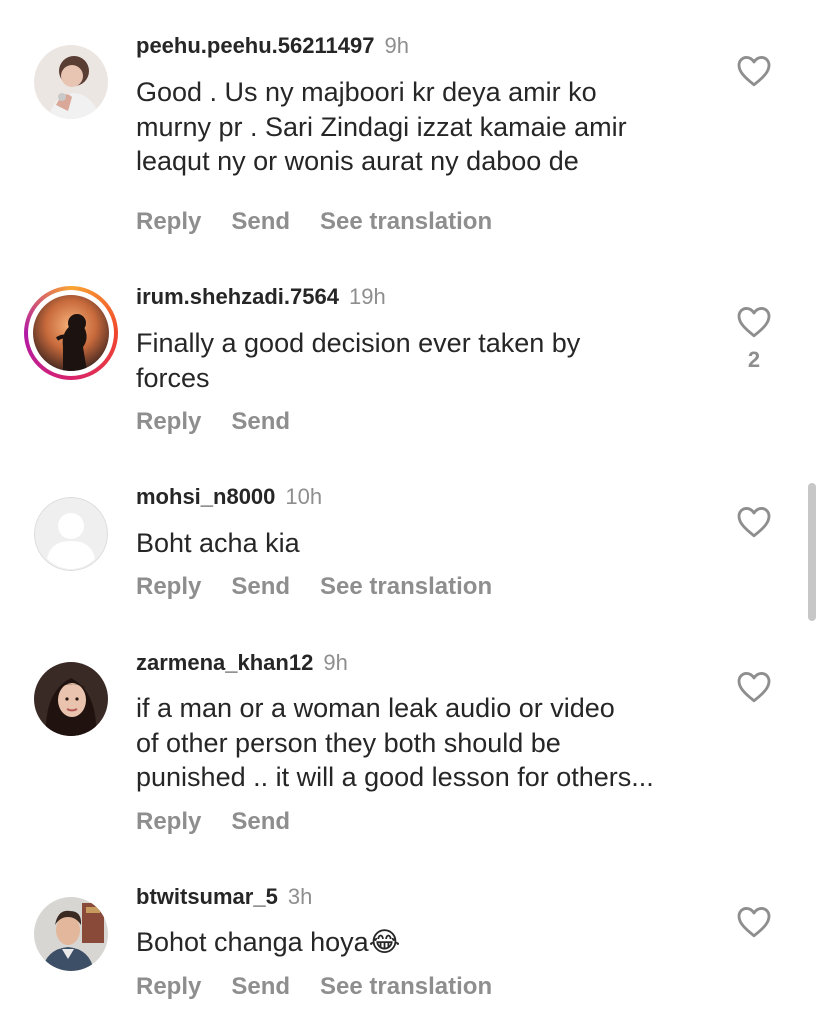 The width and height of the screenshot is (817, 1024). I want to click on comment-text: Boht acha kia, so click(218, 543).